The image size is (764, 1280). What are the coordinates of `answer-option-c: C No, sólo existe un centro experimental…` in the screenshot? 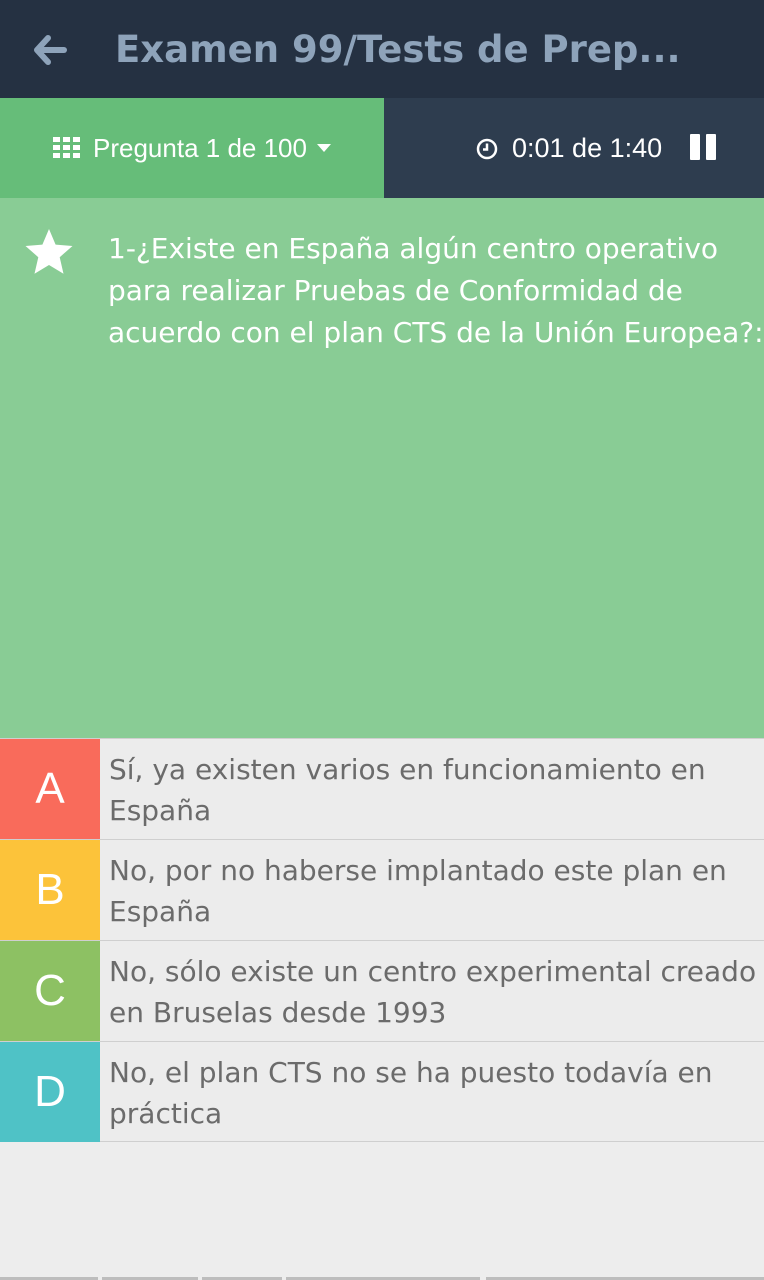 It's located at (382, 990).